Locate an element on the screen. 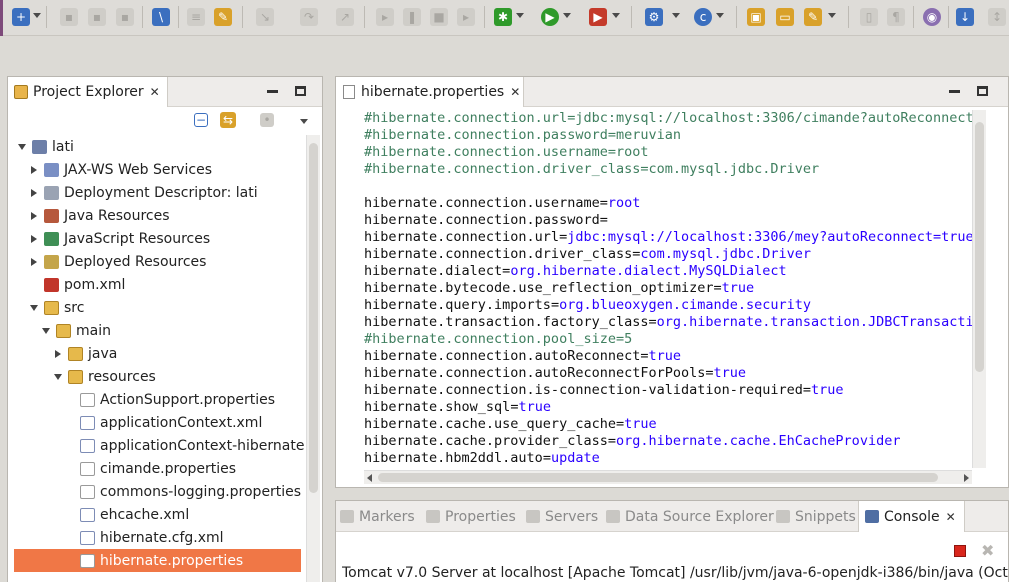 Image resolution: width=1009 pixels, height=582 pixels. search-dropdown-arrow is located at coordinates (832, 15).